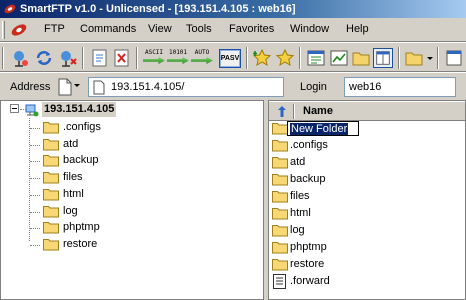 This screenshot has height=300, width=466. What do you see at coordinates (54, 29) in the screenshot?
I see `menu-ftp: FTP` at bounding box center [54, 29].